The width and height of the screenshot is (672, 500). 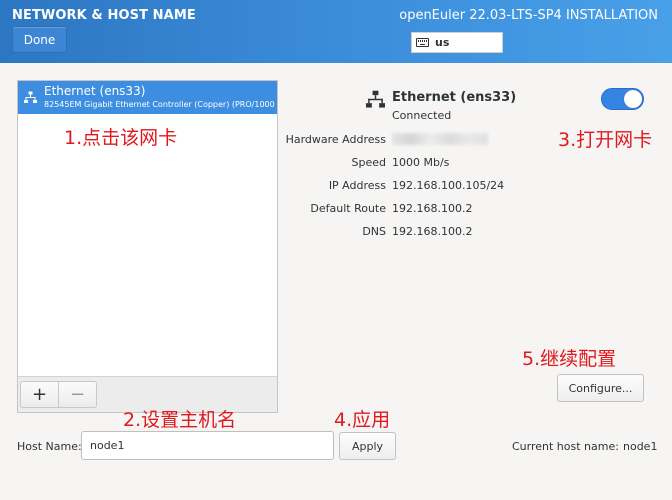 What do you see at coordinates (442, 42) in the screenshot?
I see `keyboard-layout-label: us` at bounding box center [442, 42].